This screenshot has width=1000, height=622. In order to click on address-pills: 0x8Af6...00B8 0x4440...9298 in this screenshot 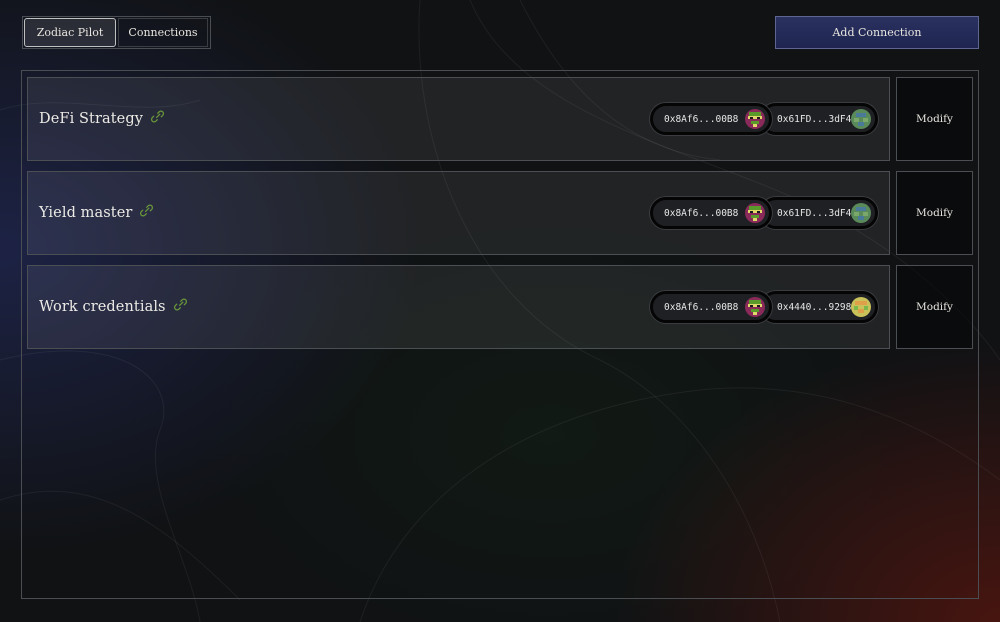, I will do `click(764, 307)`.